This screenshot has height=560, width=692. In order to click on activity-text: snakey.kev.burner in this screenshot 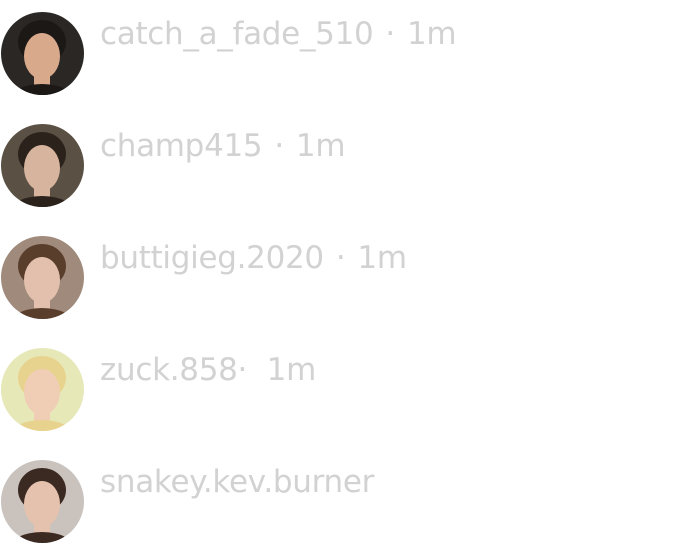, I will do `click(237, 482)`.